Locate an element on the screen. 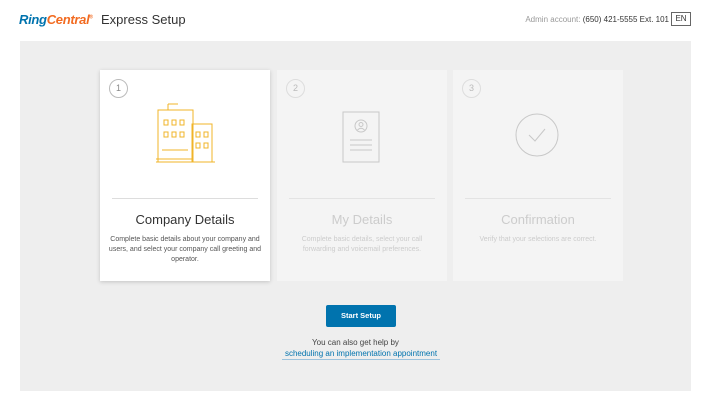 This screenshot has height=412, width=715. step-description: Verify that your selections are correct. is located at coordinates (538, 239).